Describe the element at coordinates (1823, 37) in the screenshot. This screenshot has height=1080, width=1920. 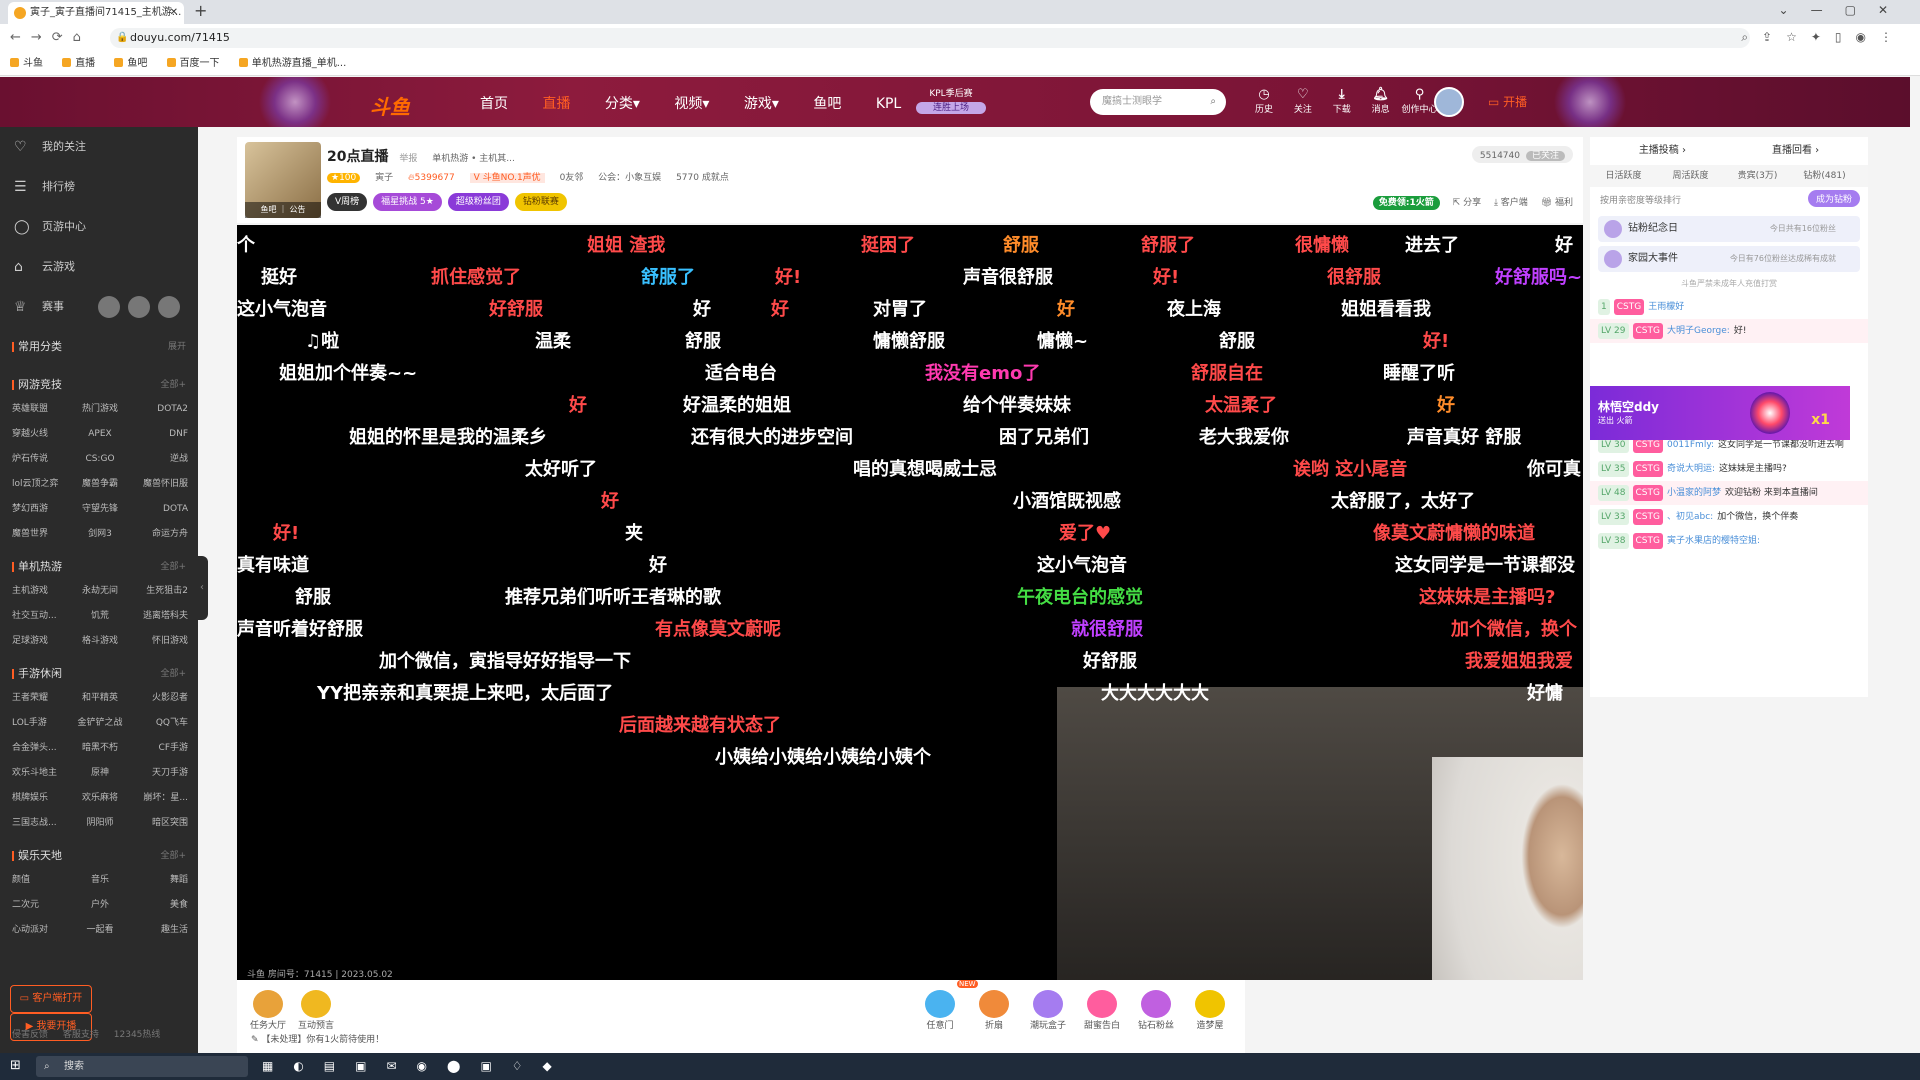
I see `browser-toolbar-icons: ⌕⇪☆✦▯◉⋮` at that location.